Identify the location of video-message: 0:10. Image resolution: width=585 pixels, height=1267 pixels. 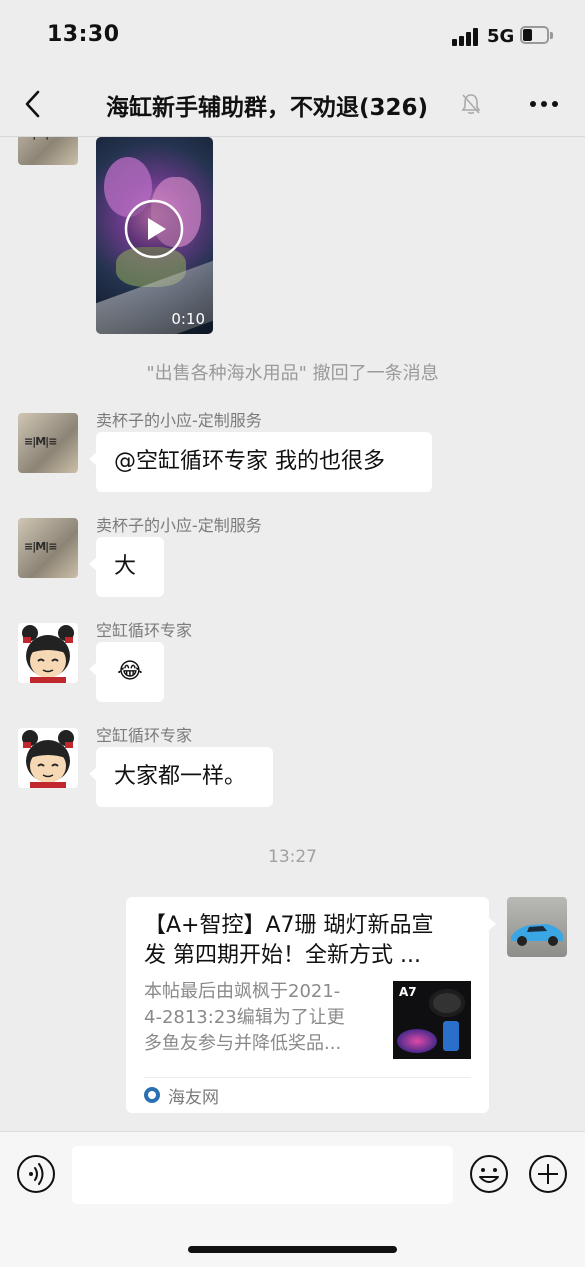
(154, 235).